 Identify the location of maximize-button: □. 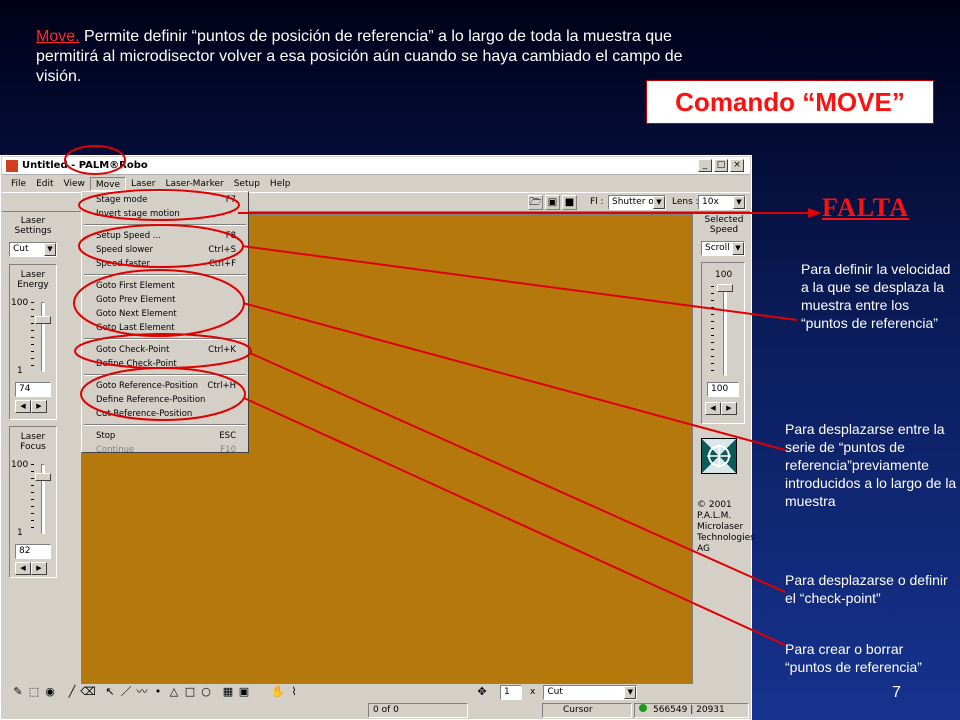
(721, 165).